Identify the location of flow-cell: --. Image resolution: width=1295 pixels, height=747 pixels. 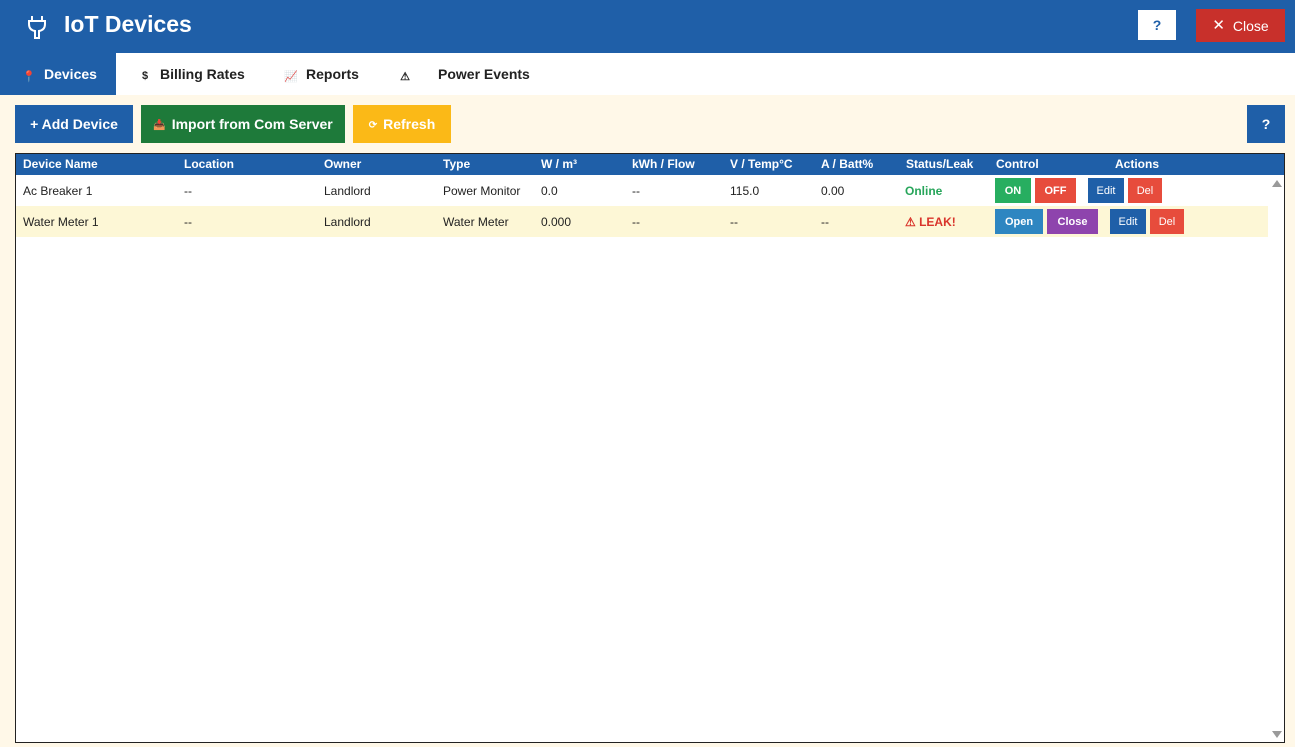
(636, 222).